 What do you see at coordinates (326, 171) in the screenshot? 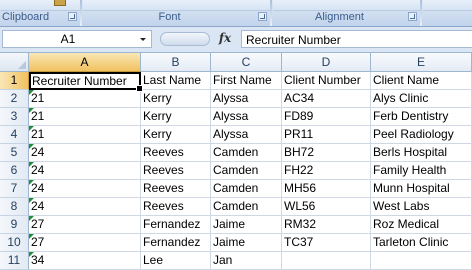
I see `cell-d6: FH22` at bounding box center [326, 171].